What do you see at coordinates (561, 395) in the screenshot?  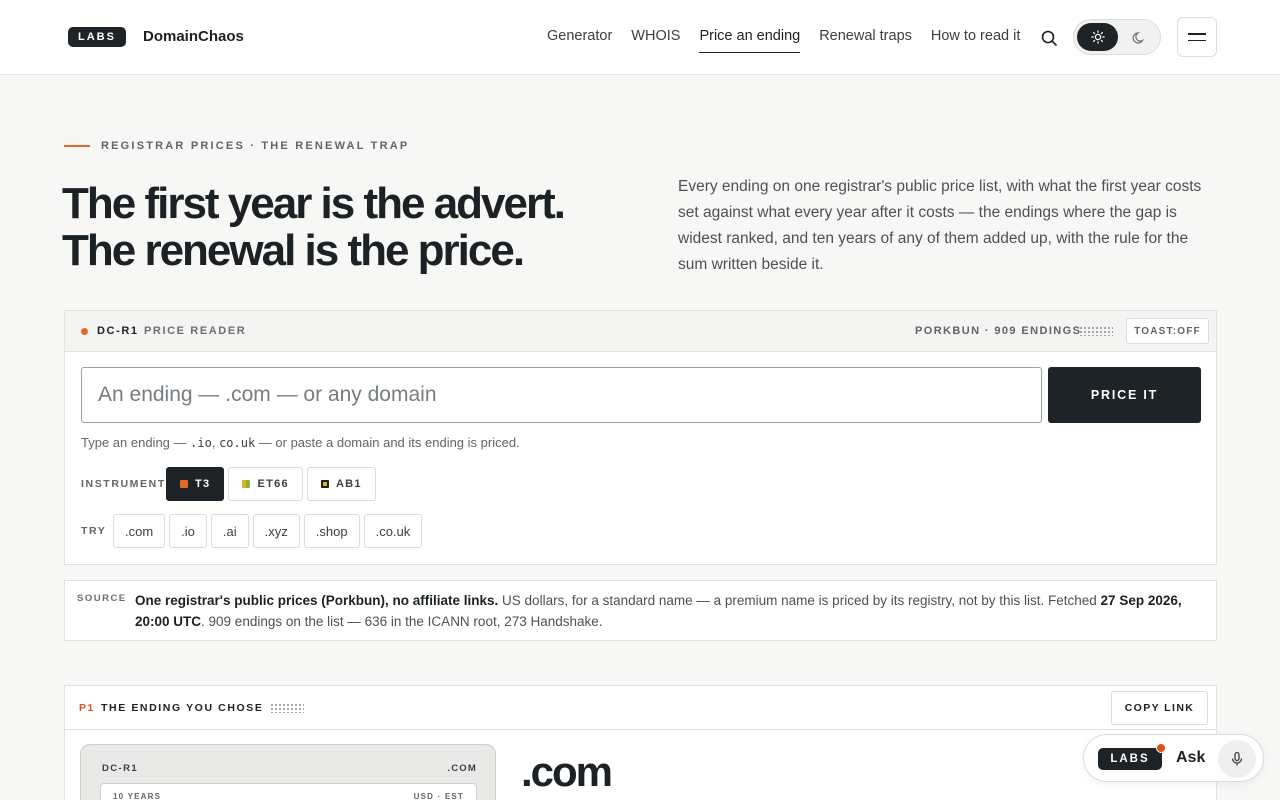 I see `ending-input` at bounding box center [561, 395].